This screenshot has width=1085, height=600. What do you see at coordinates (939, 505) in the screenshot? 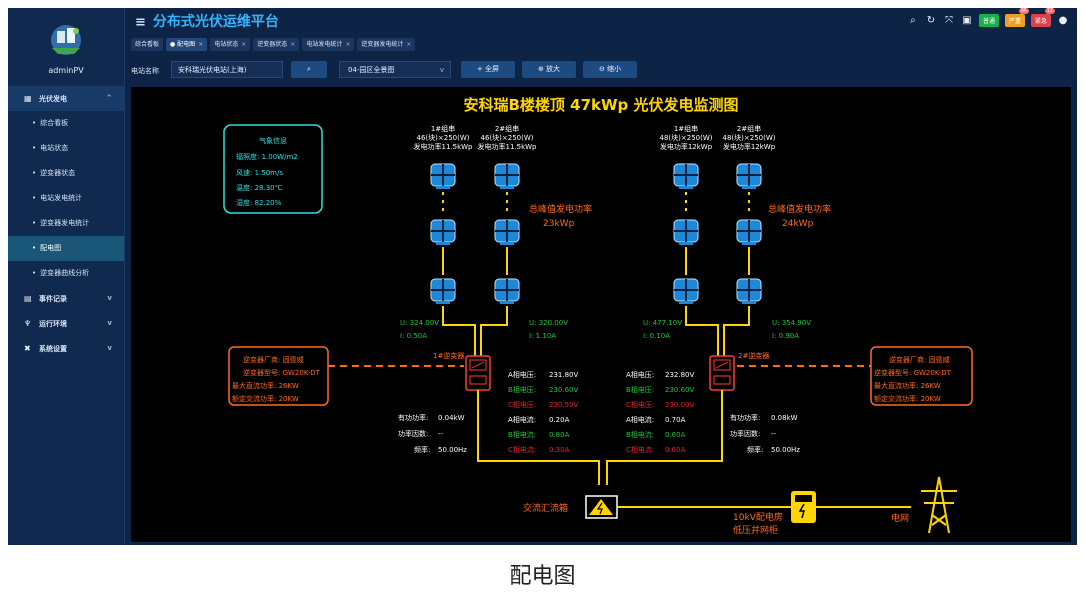
I see `grid-tower-icon` at bounding box center [939, 505].